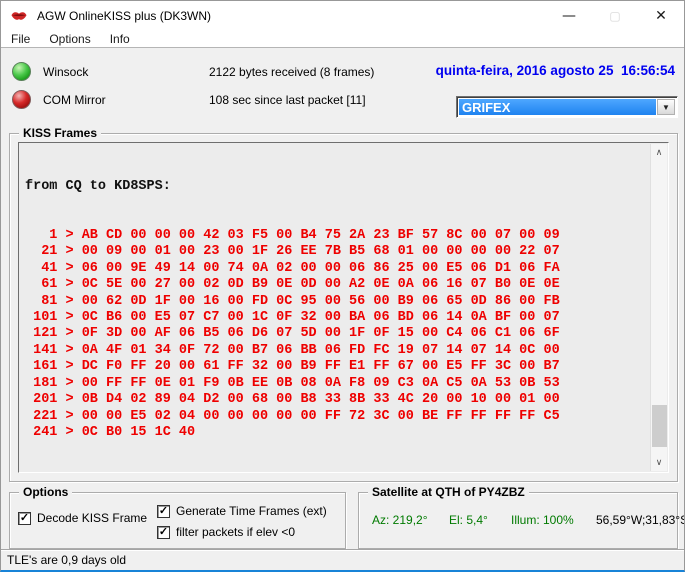 The image size is (685, 572). I want to click on scroll-down-icon: ∨, so click(659, 462).